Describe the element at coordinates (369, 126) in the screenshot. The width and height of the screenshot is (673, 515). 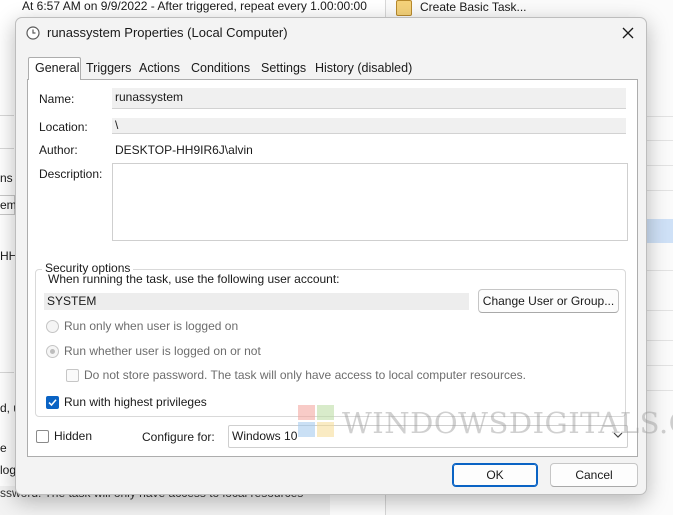
I see `location-field: \` at that location.